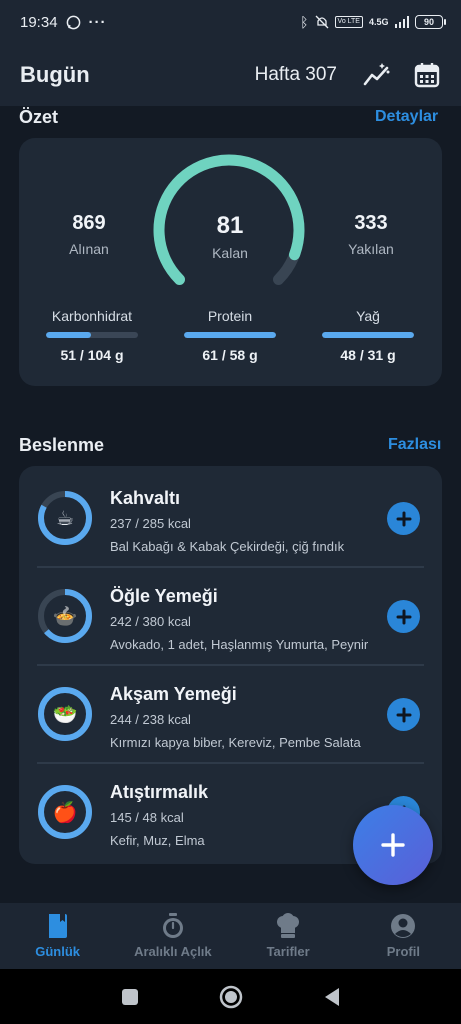  I want to click on battery-icon: 90, so click(430, 22).